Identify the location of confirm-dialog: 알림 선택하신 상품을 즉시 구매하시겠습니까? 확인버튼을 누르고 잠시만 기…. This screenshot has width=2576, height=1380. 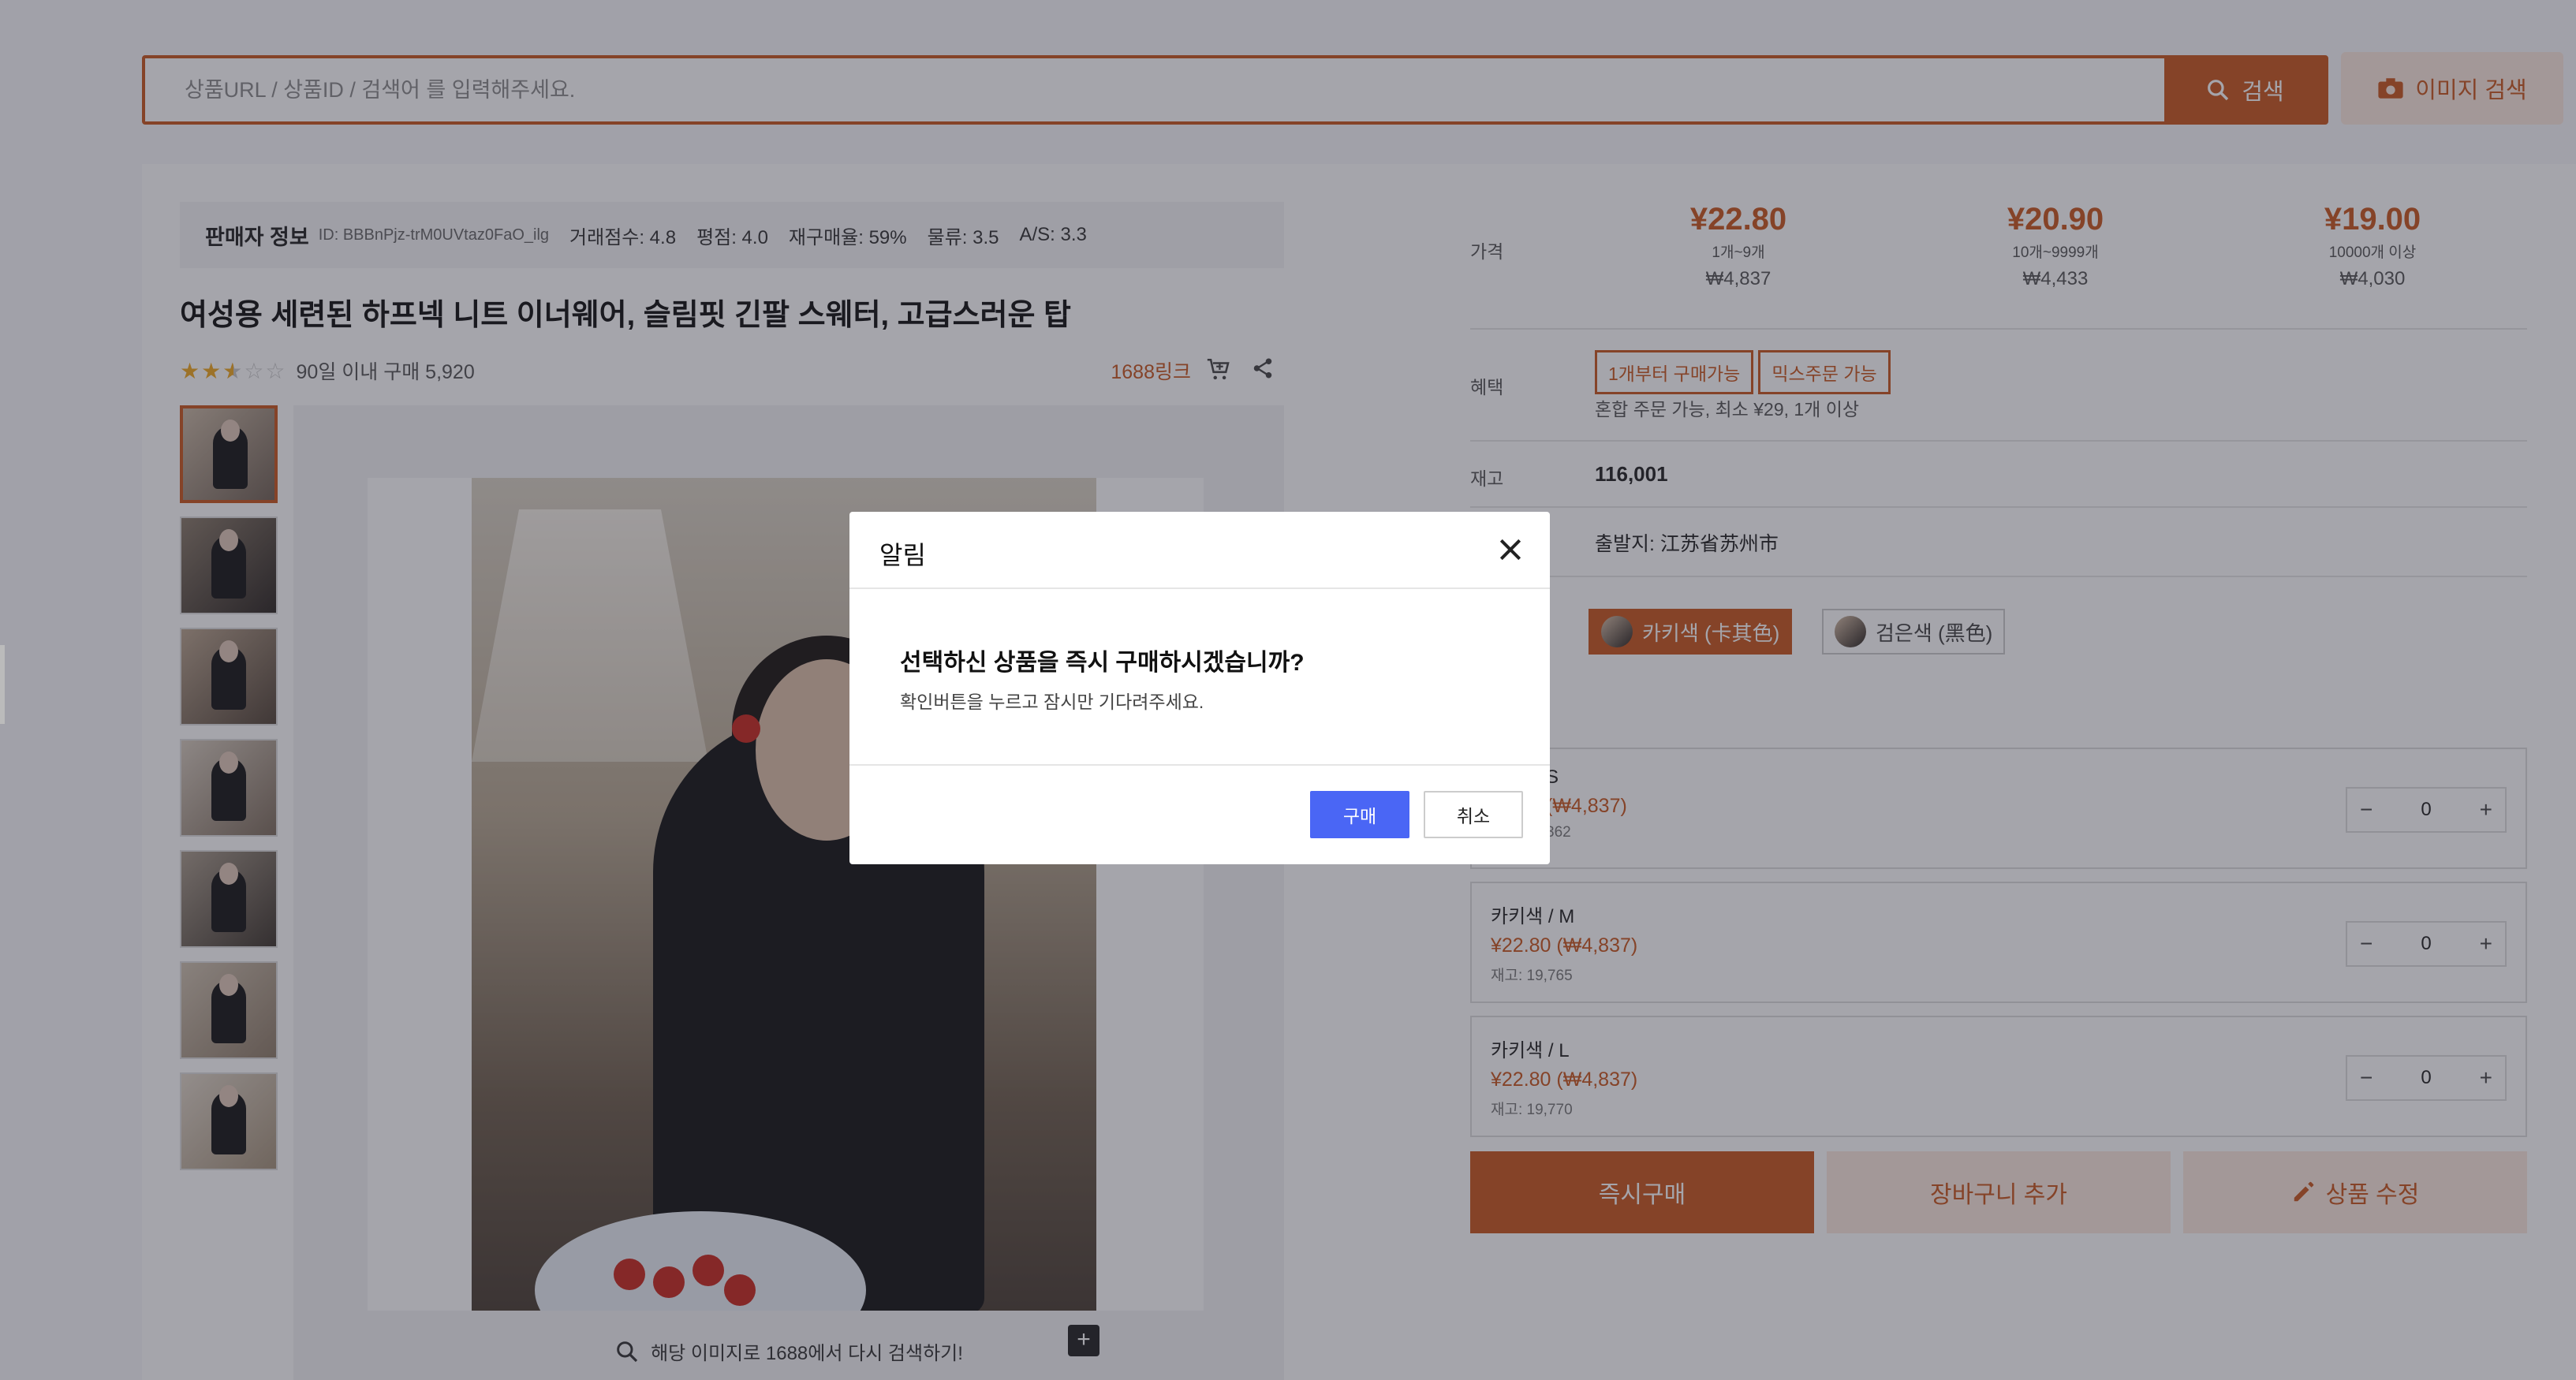
(1199, 688).